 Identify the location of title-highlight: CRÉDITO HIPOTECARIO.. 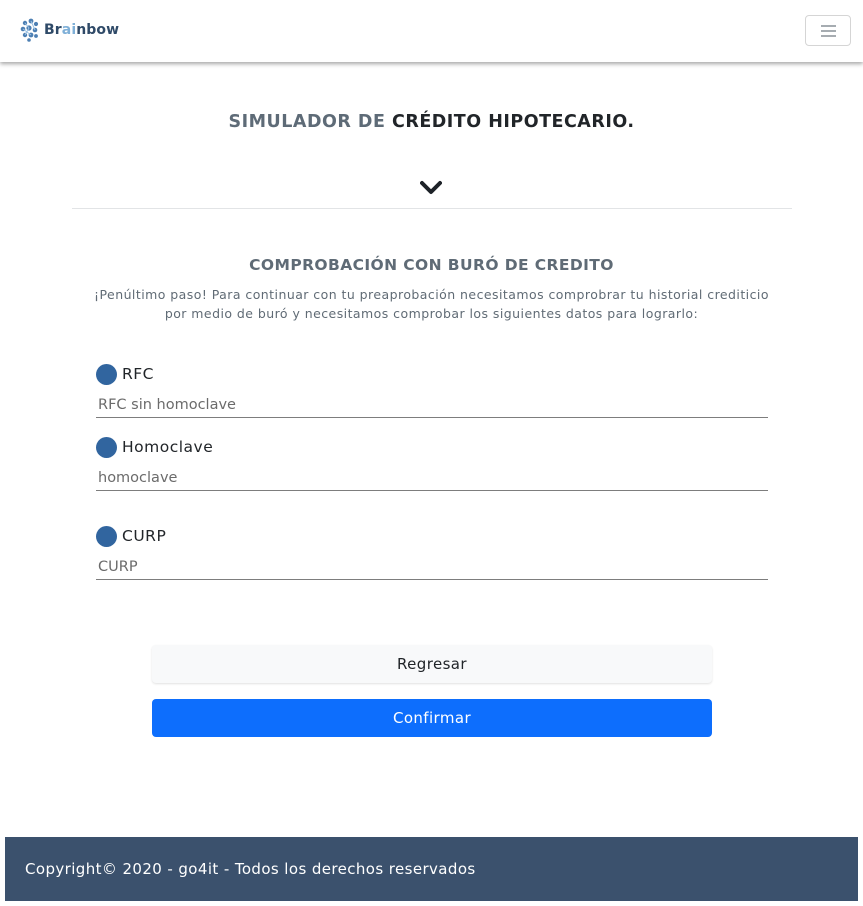
(513, 122).